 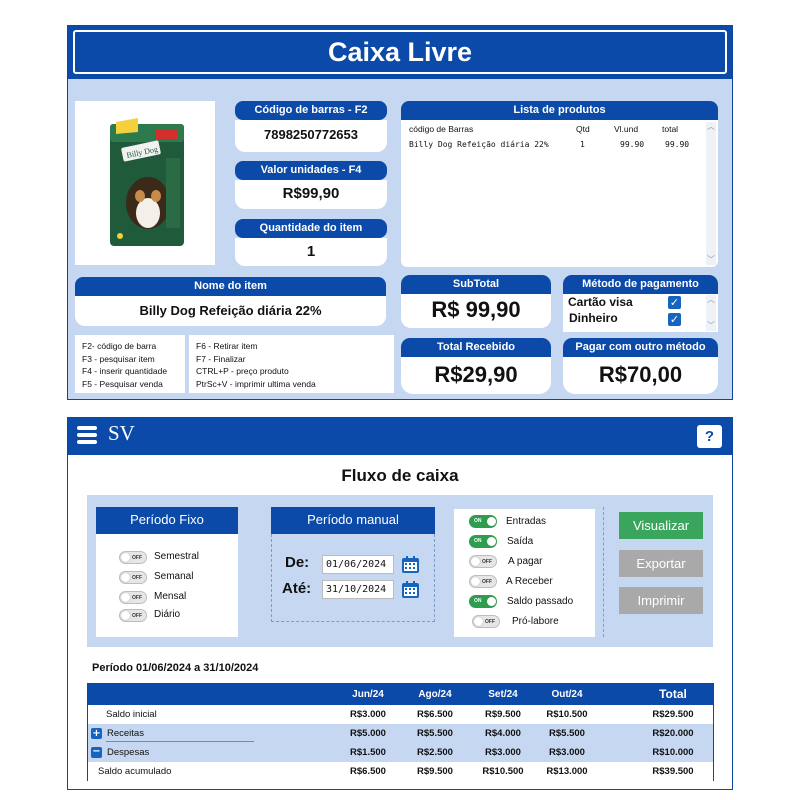 What do you see at coordinates (674, 319) in the screenshot?
I see `checkbox-cash-icon: ✓` at bounding box center [674, 319].